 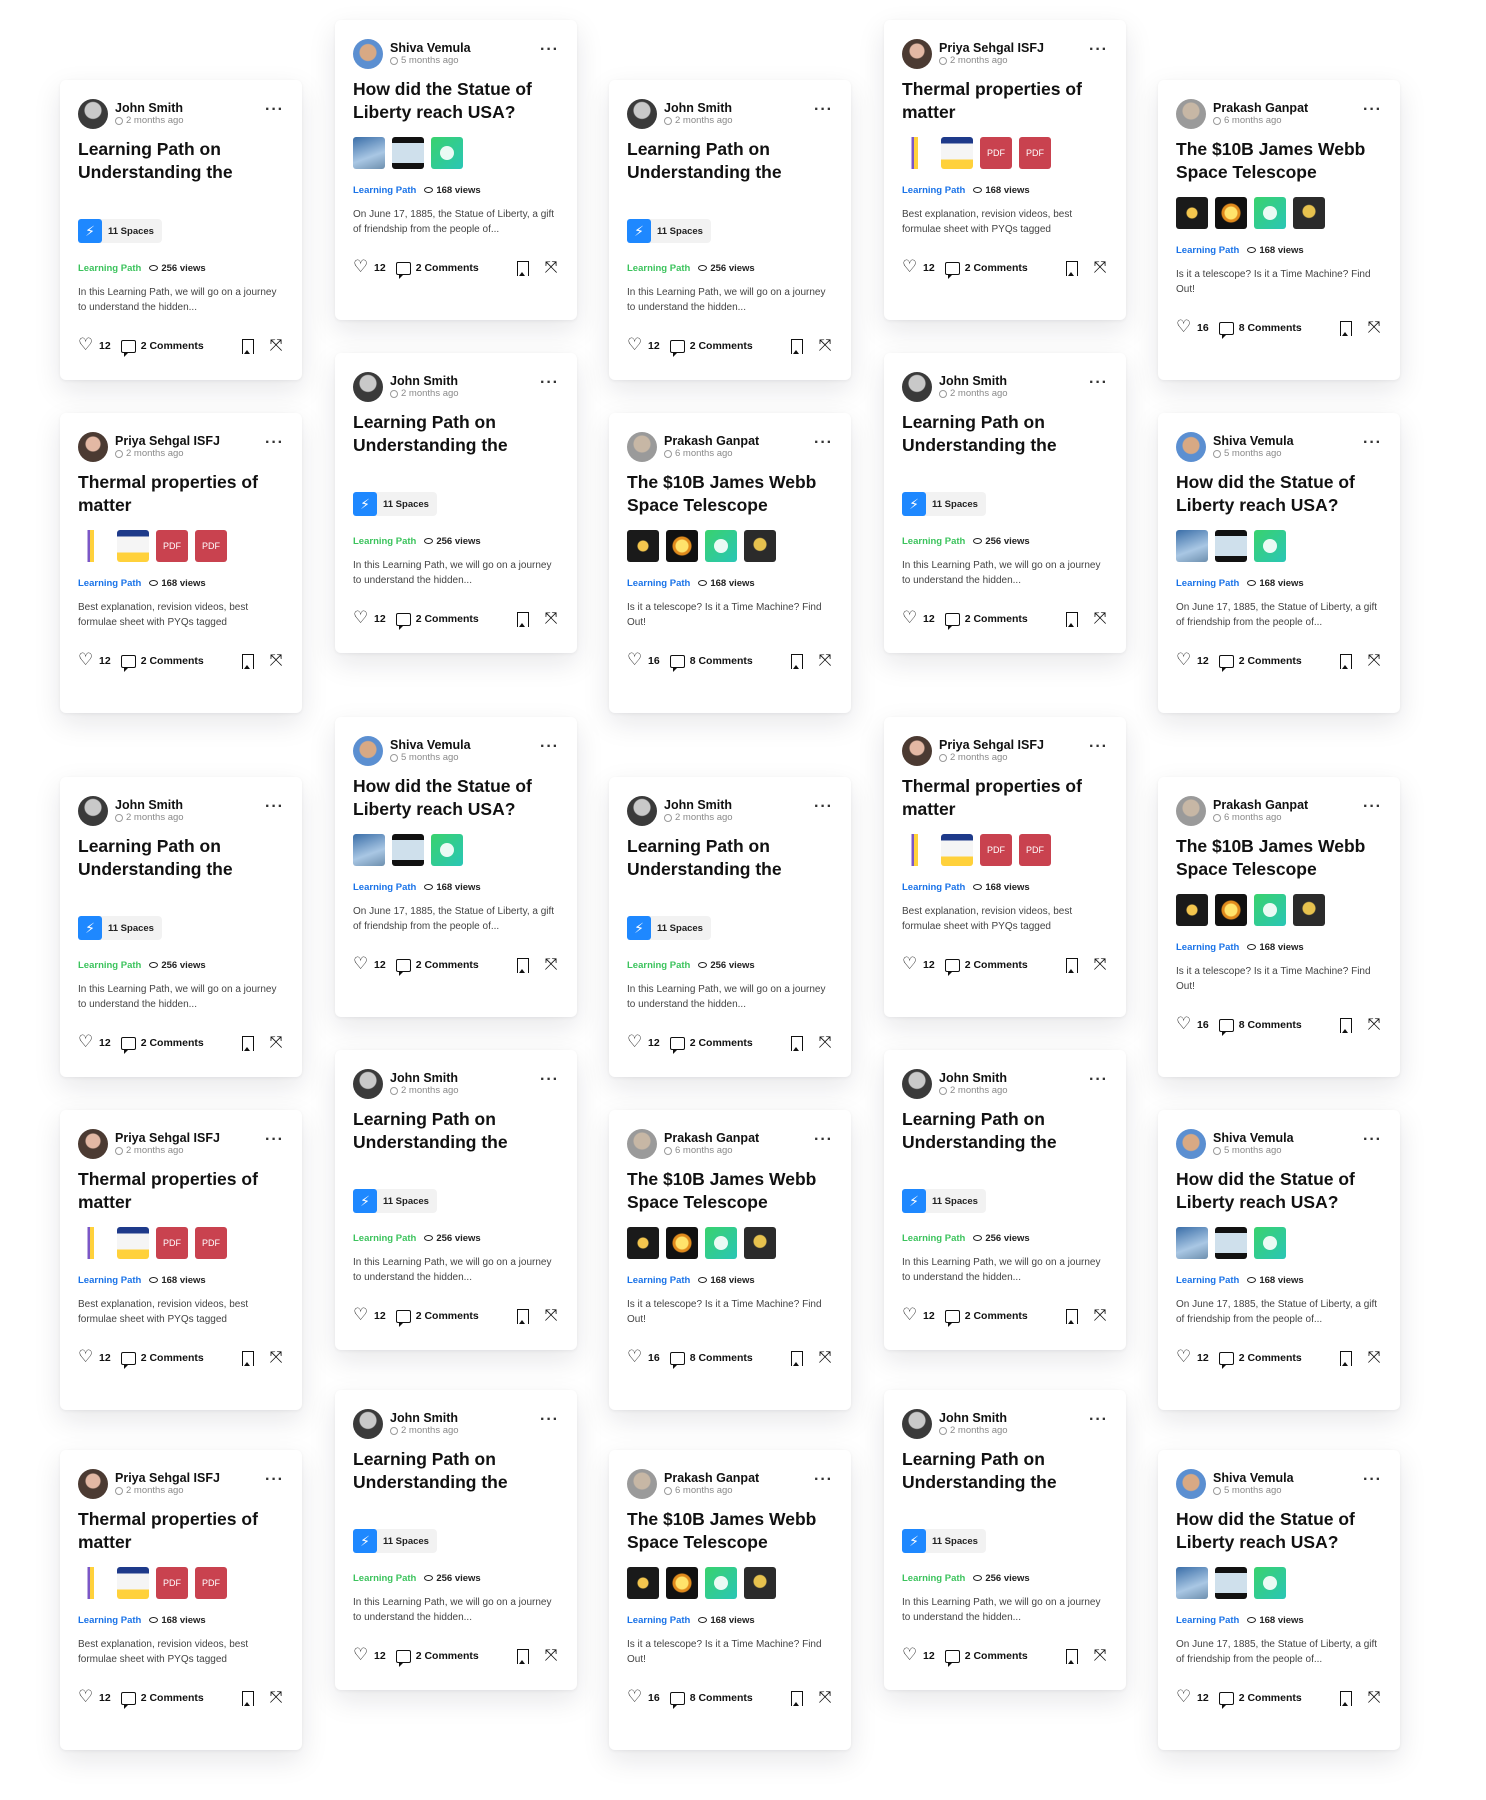 I want to click on star-image-thumbnail, so click(x=1309, y=213).